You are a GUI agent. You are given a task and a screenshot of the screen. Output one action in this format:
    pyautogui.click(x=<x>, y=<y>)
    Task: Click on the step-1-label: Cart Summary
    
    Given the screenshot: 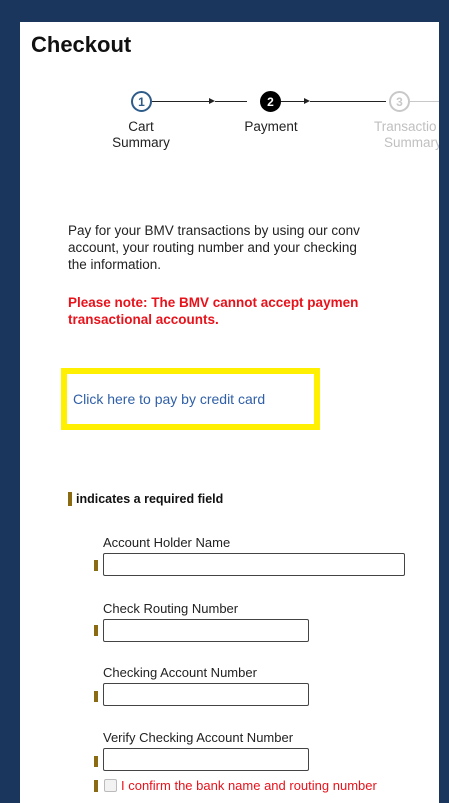 What is the action you would take?
    pyautogui.click(x=141, y=134)
    